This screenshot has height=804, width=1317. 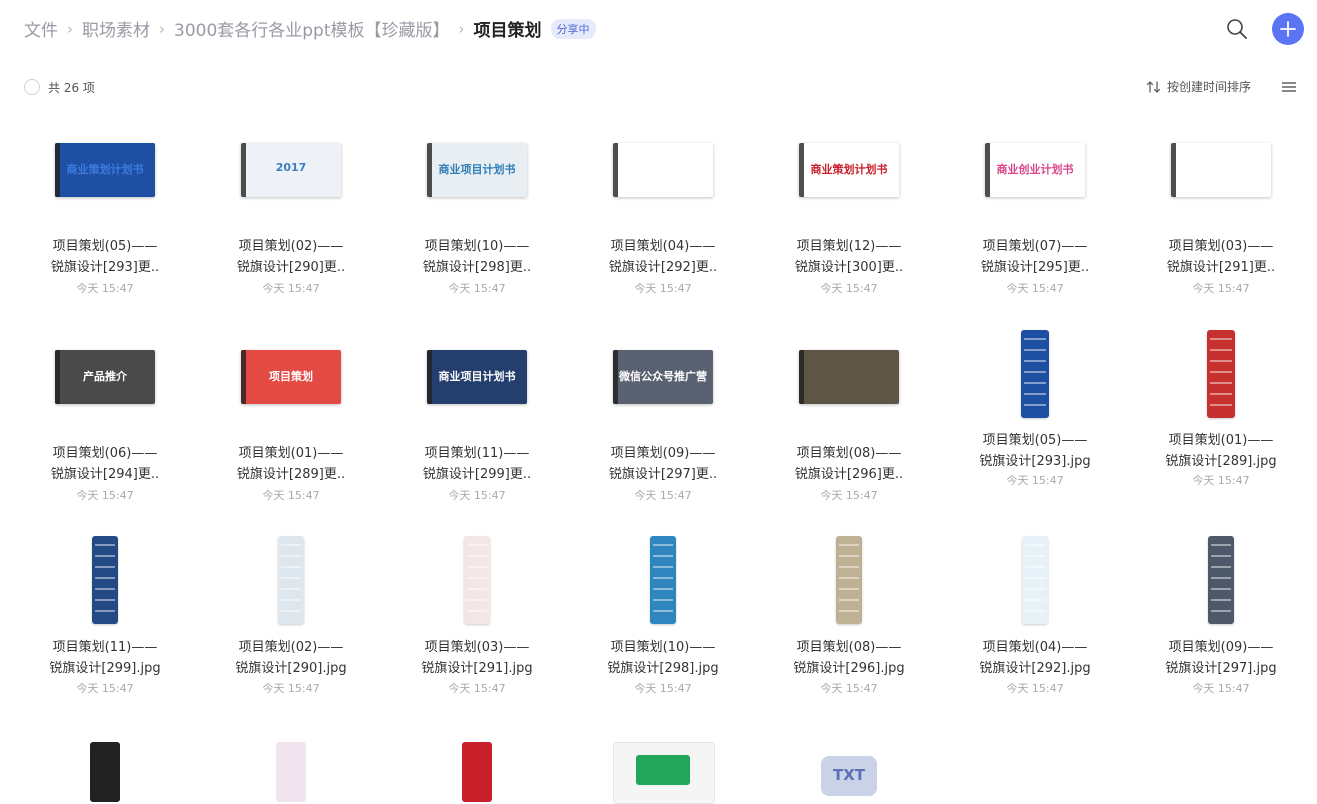 I want to click on thumbnail-title: 微信公众号推广营销, so click(x=663, y=376).